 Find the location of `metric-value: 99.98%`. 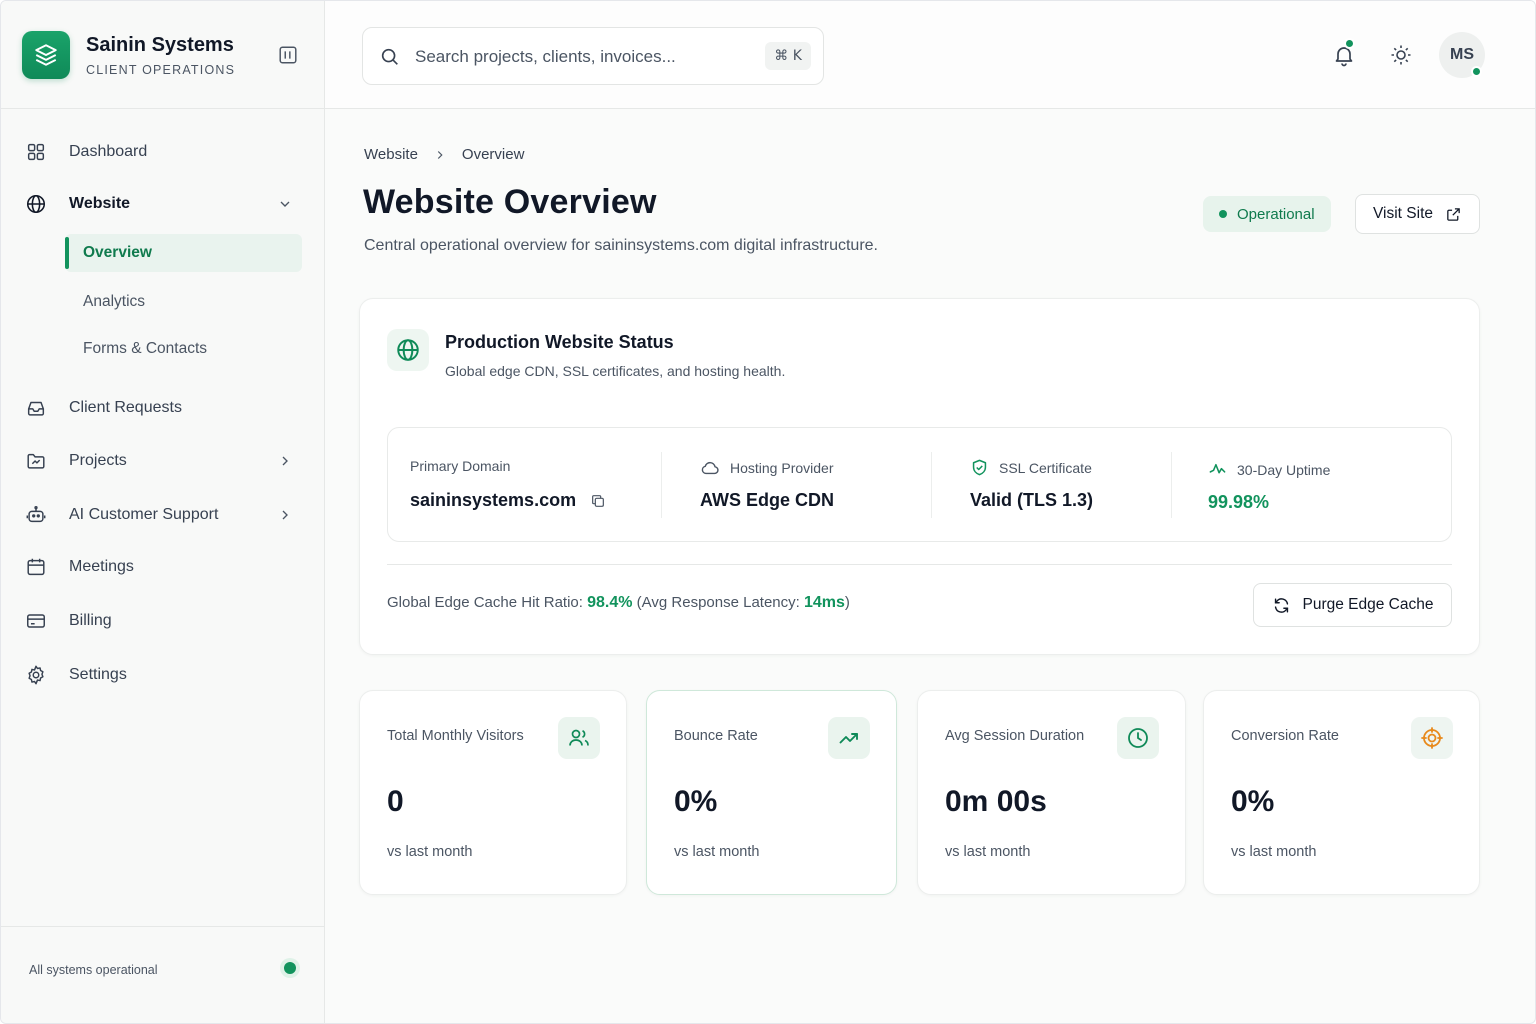

metric-value: 99.98% is located at coordinates (1239, 502).